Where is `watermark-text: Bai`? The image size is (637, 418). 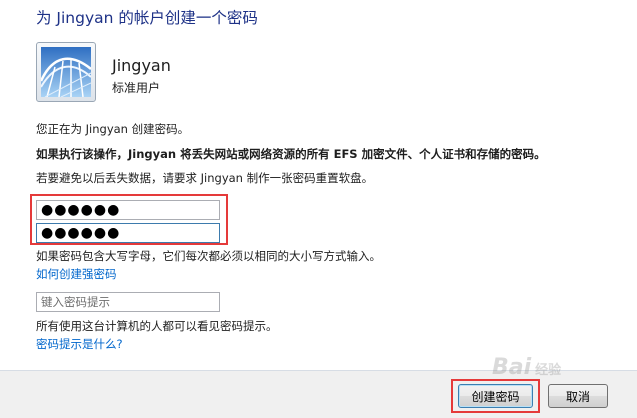 watermark-text: Bai is located at coordinates (512, 367).